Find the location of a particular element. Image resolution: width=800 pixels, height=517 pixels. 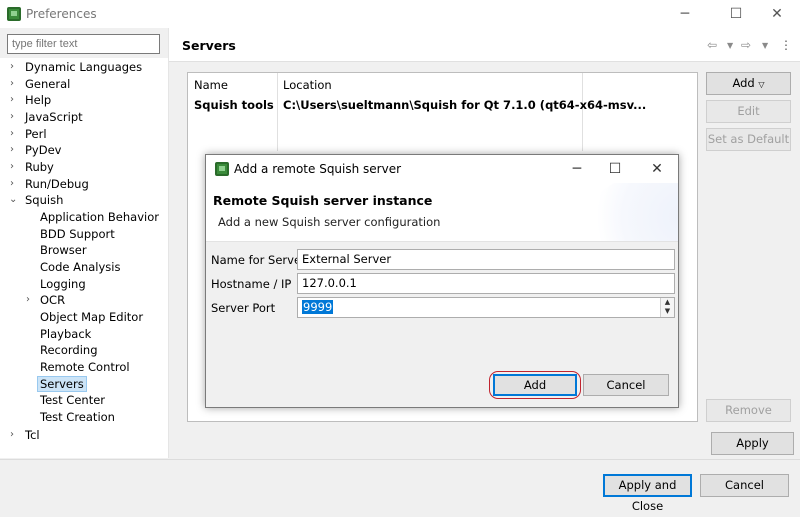

tree-item-test-creation: Test Creation is located at coordinates (77, 417).